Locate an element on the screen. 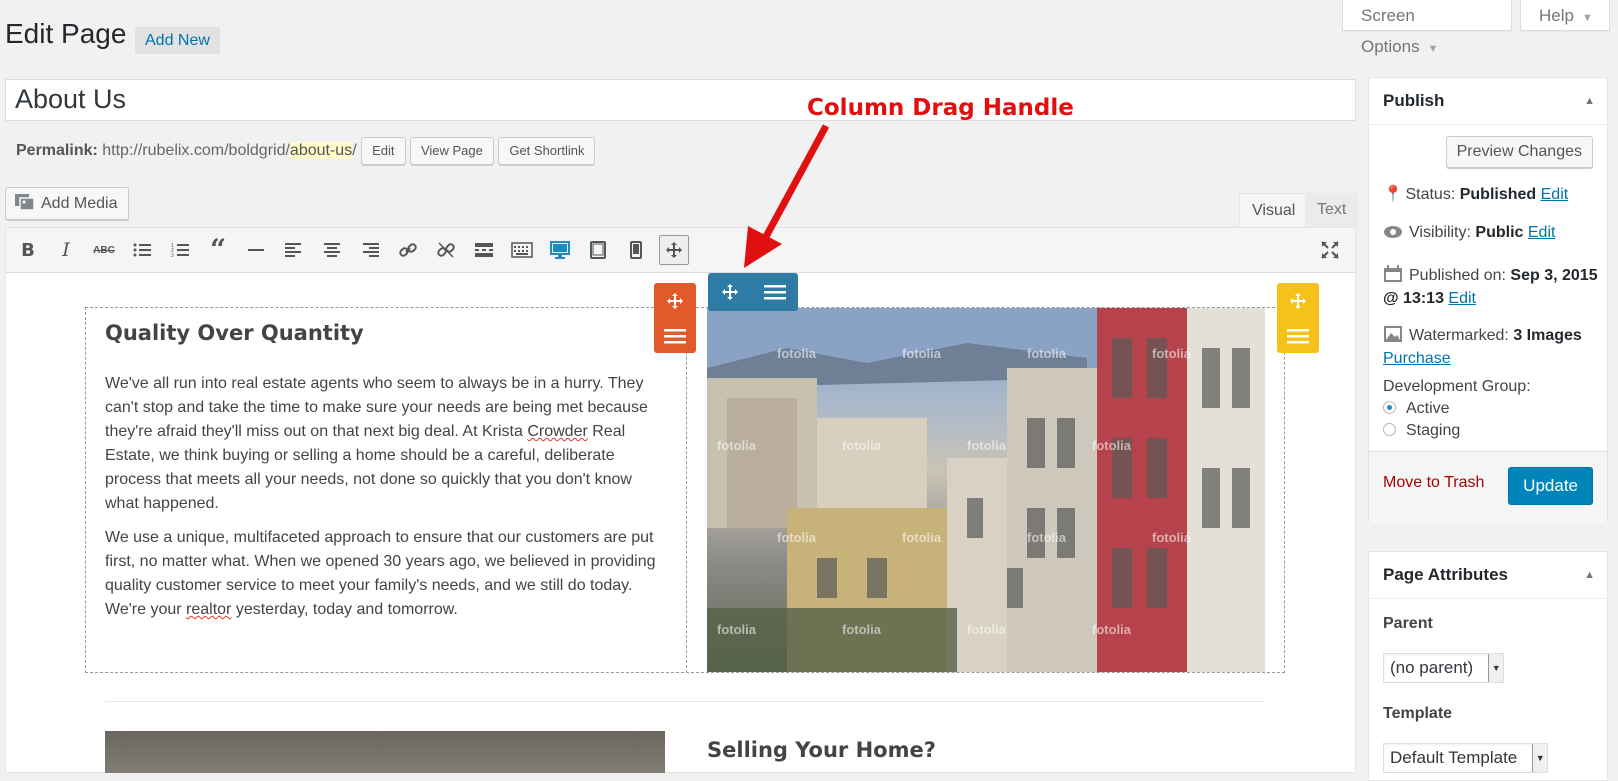 Image resolution: width=1618 pixels, height=781 pixels. blockquote-icon: “ is located at coordinates (218, 250).